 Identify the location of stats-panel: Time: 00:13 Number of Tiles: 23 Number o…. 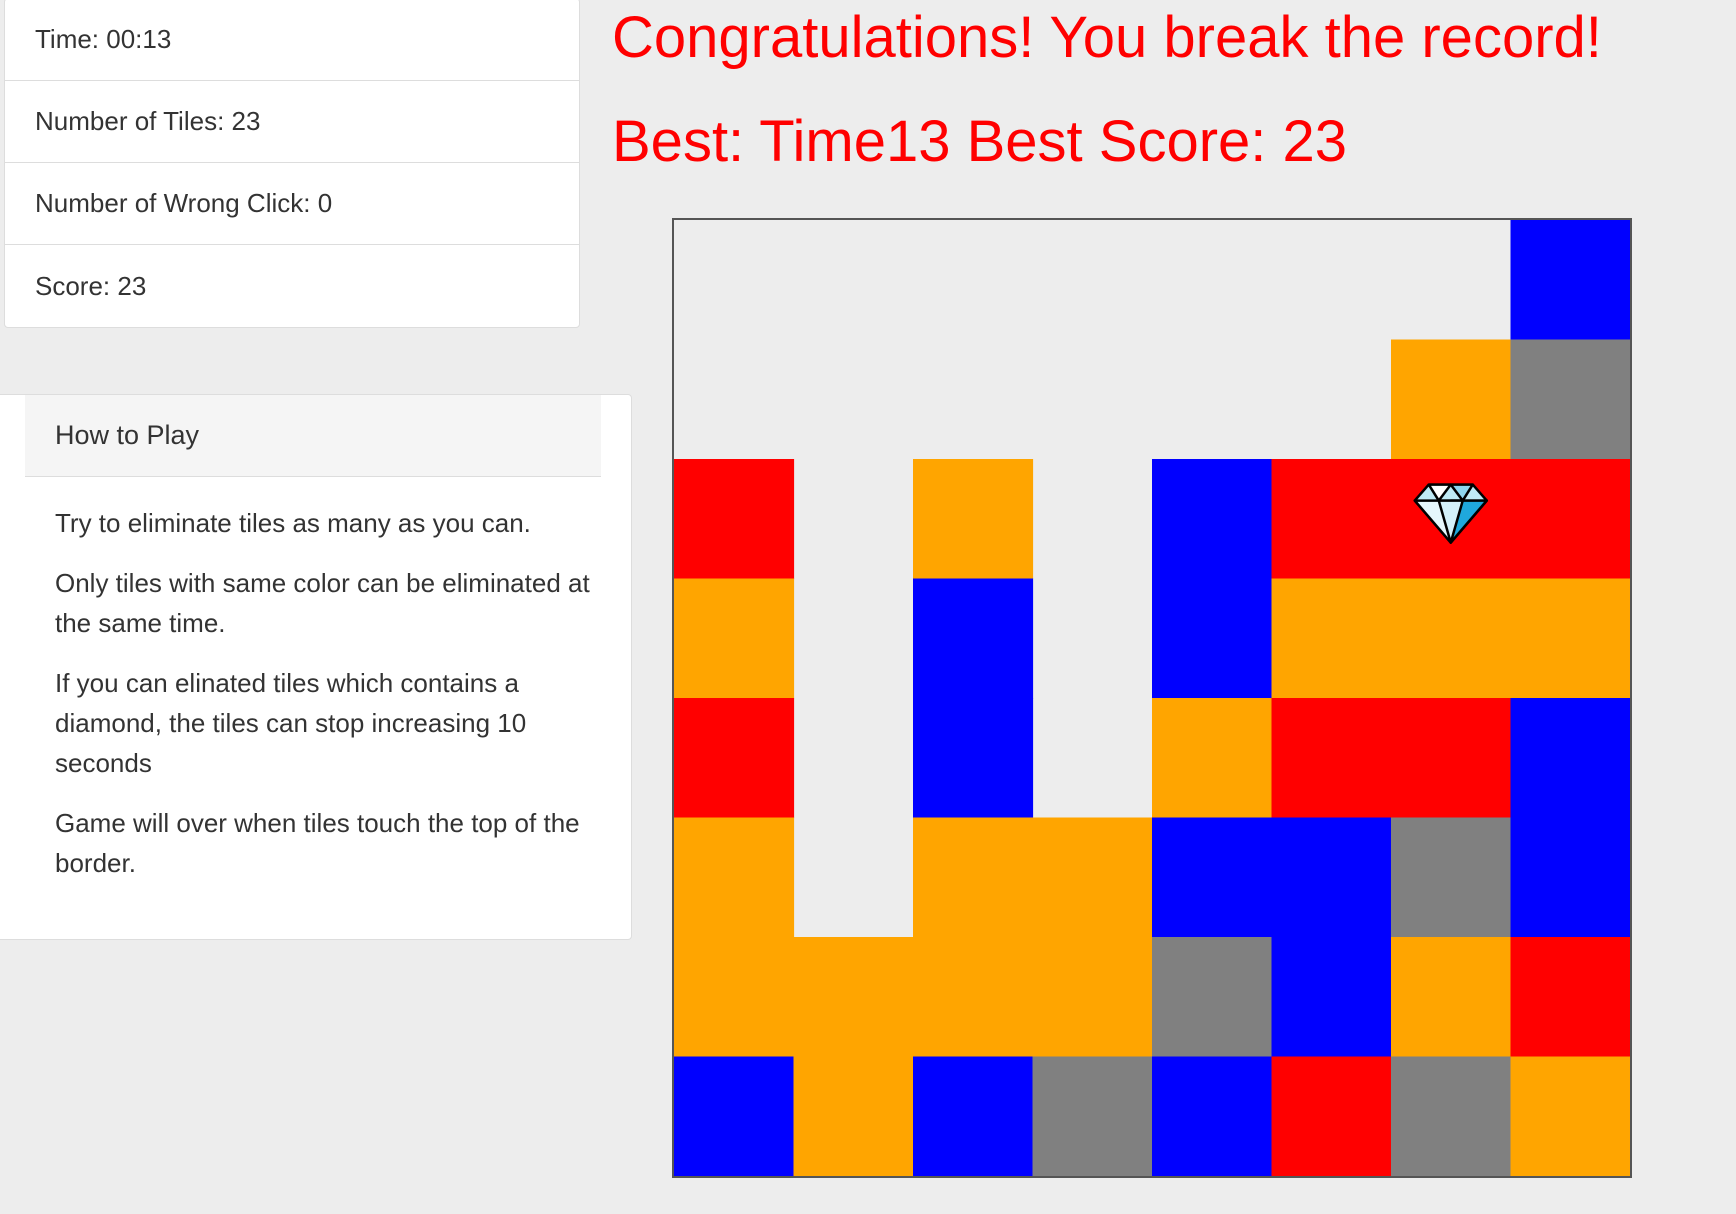
(292, 164).